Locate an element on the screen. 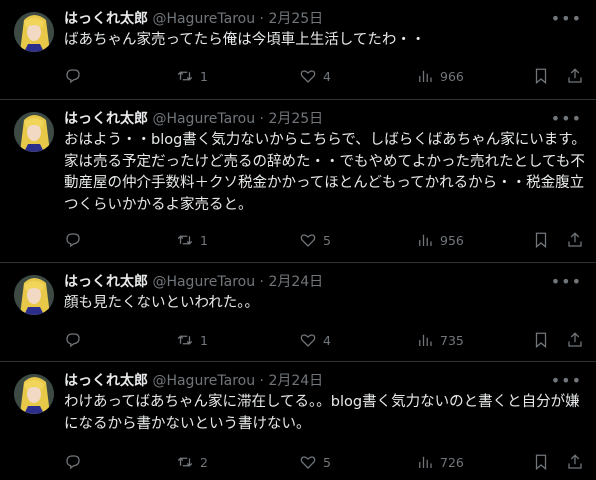  retweet-button: 2 is located at coordinates (192, 462).